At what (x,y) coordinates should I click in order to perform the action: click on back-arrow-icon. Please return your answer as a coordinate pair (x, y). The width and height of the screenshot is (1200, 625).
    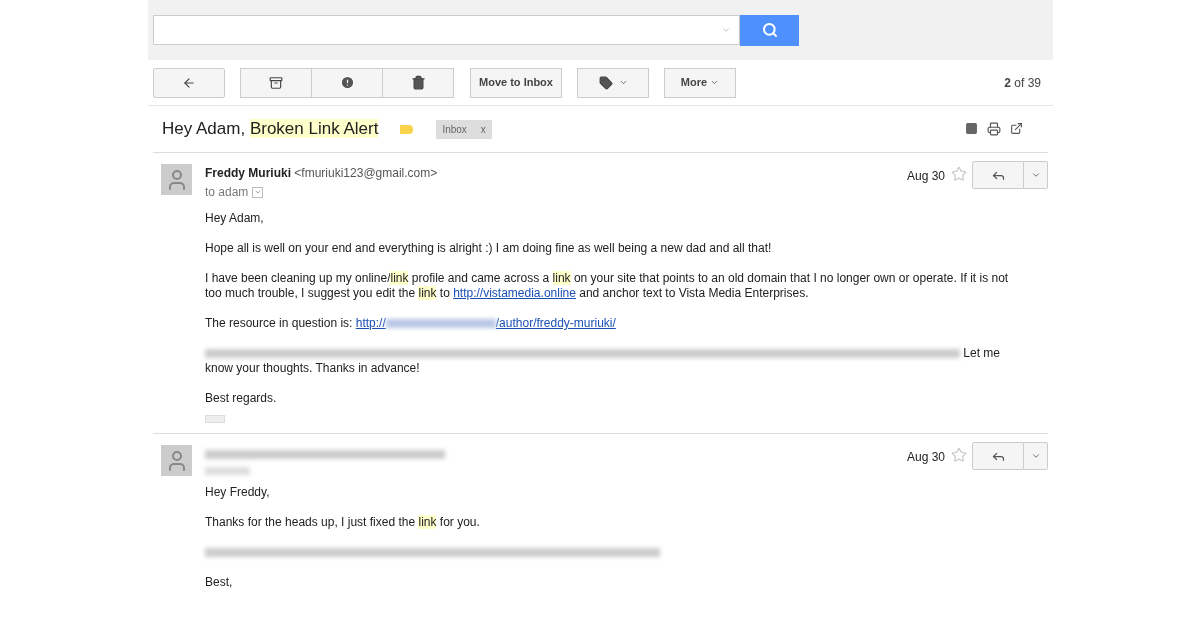
    Looking at the image, I should click on (189, 82).